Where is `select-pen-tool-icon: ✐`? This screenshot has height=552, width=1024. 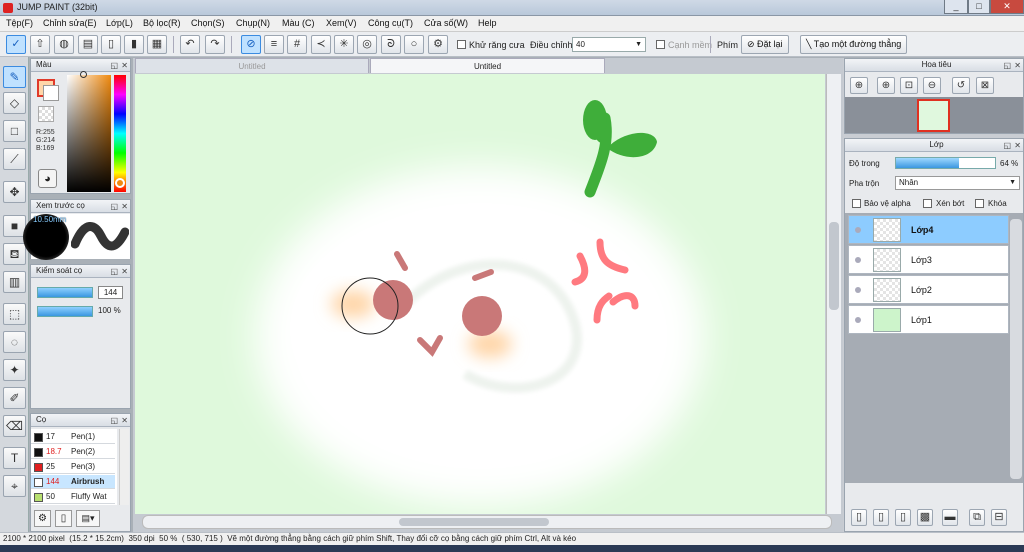
select-pen-tool-icon: ✐ is located at coordinates (14, 398).